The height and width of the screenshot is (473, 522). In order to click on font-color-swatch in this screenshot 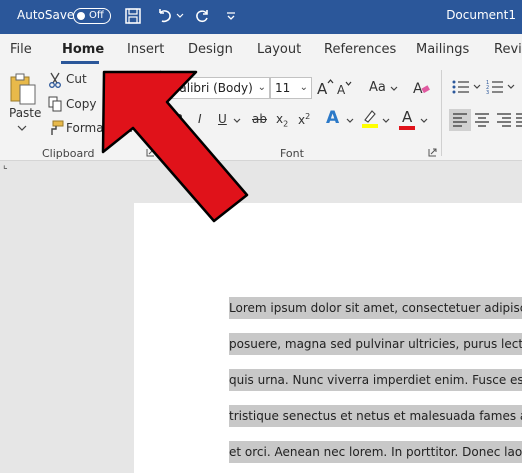, I will do `click(407, 128)`.